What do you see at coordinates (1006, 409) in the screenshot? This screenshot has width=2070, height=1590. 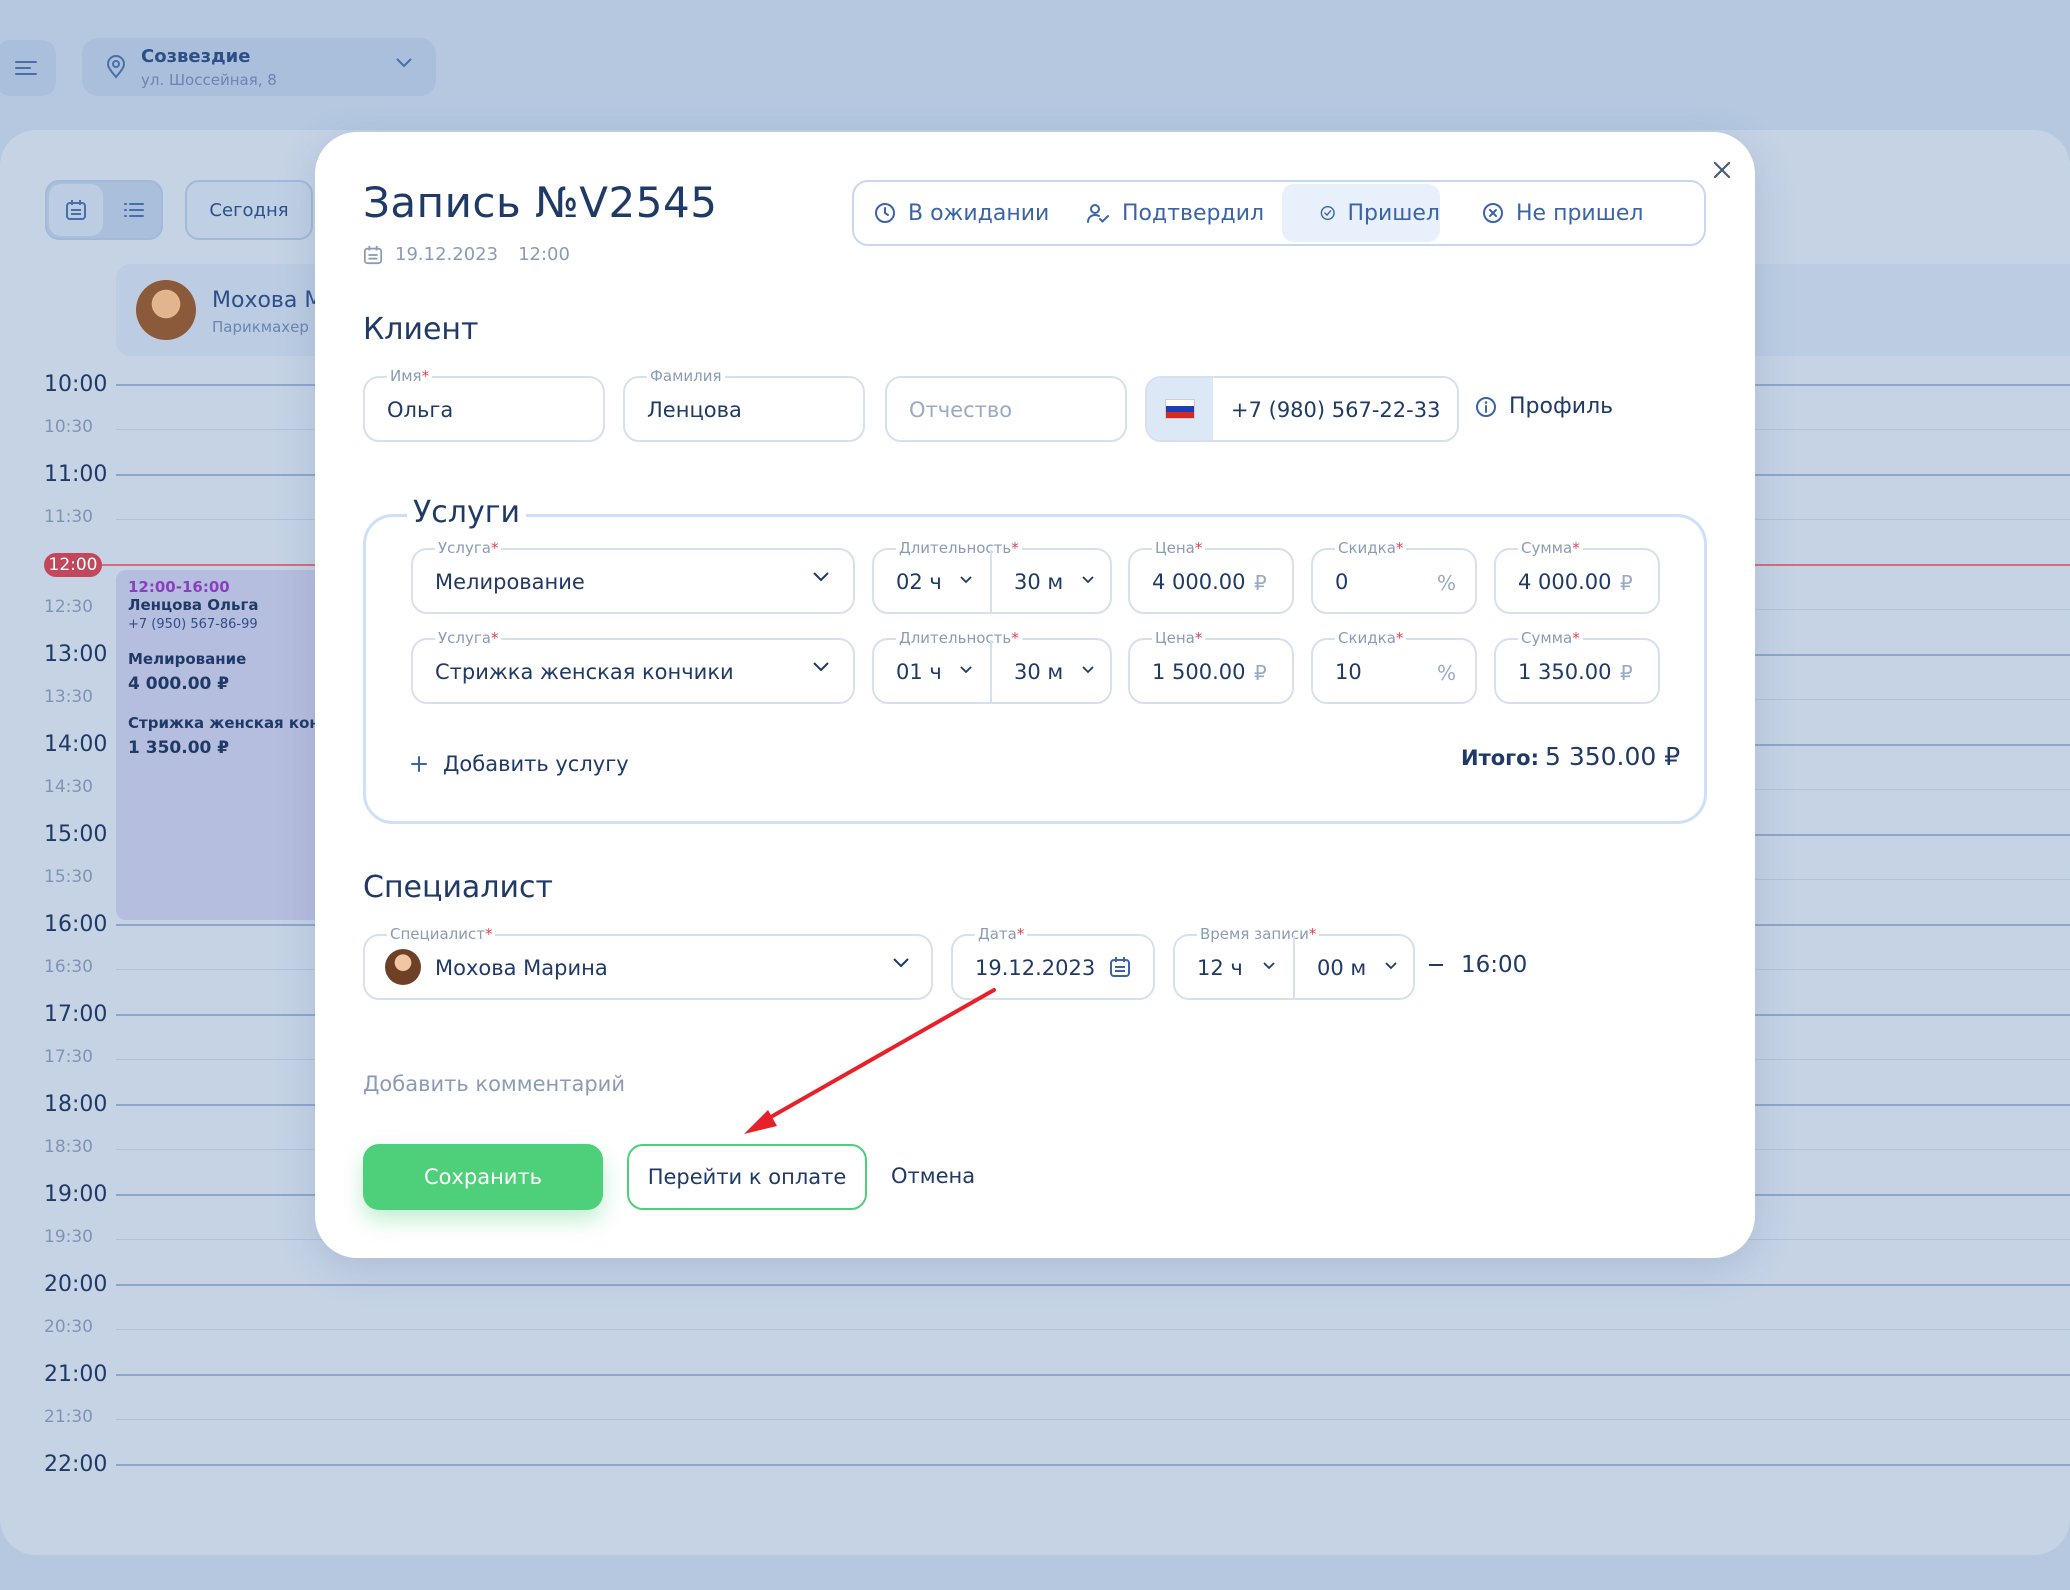 I see `patronymic-field: Отчество` at bounding box center [1006, 409].